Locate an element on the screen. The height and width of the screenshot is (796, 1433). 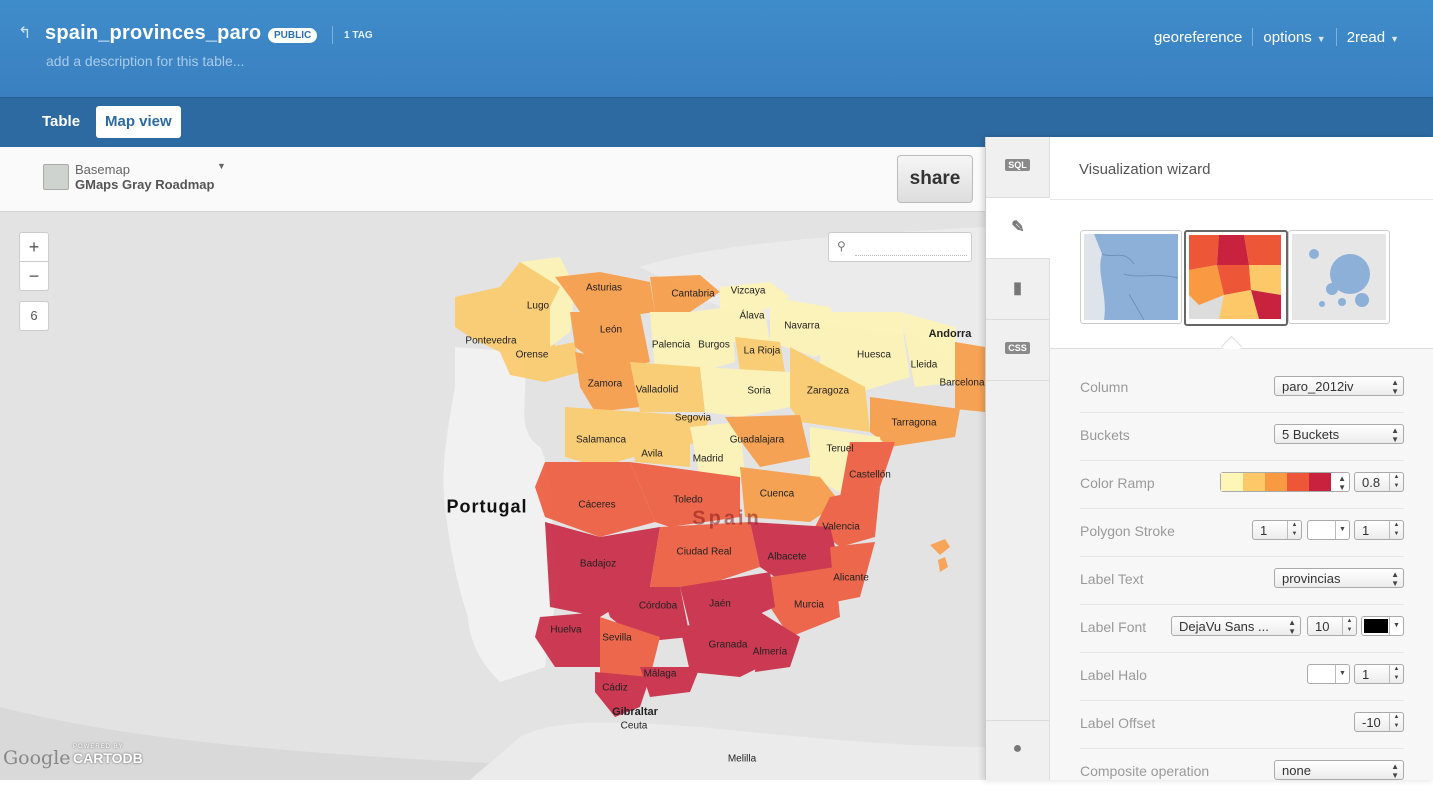
label-text-select: provincias ▲ ▼ is located at coordinates (1339, 578).